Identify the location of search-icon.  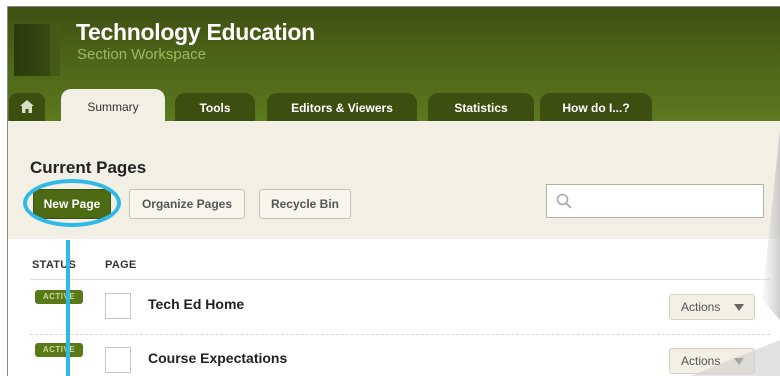
(564, 201).